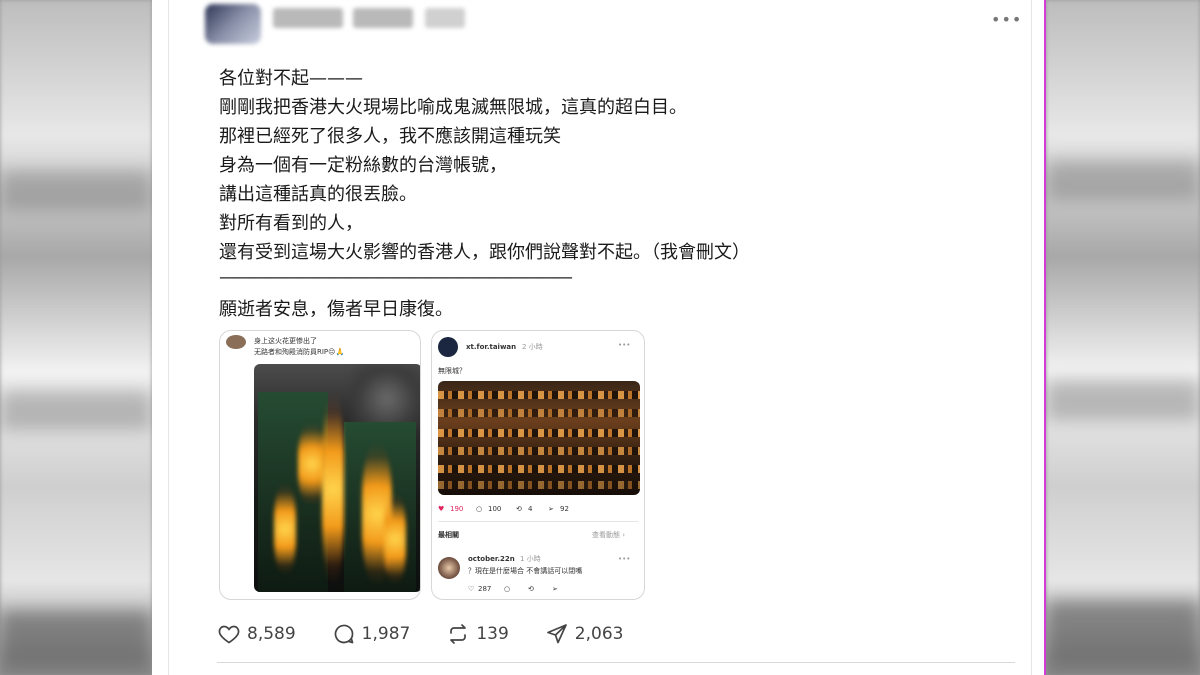  What do you see at coordinates (453, 107) in the screenshot?
I see `post-line: 剛剛我把香港大火現場比喻成鬼滅無限城，這真的超白目。` at bounding box center [453, 107].